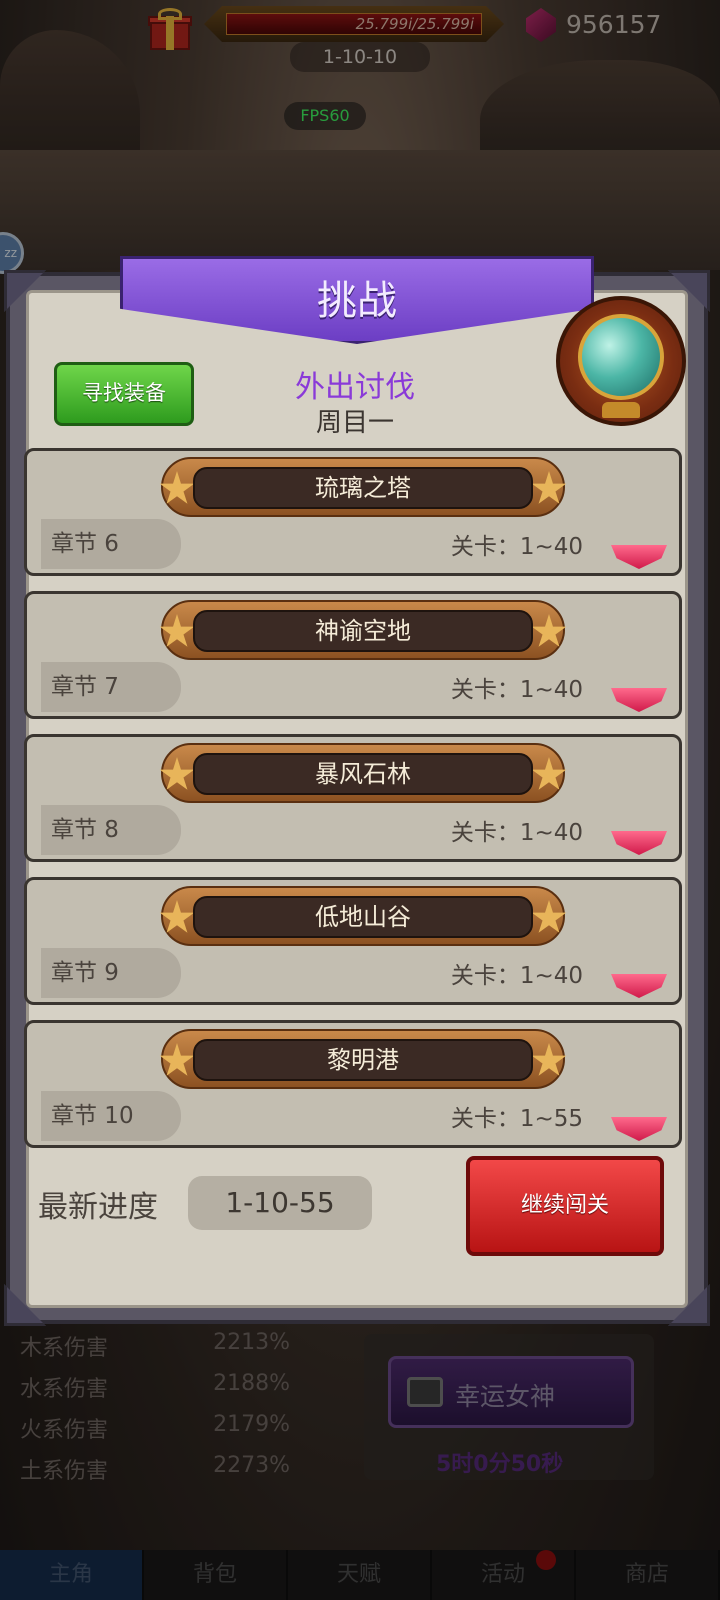  I want to click on chapter-name-plate: 黎明港, so click(363, 1059).